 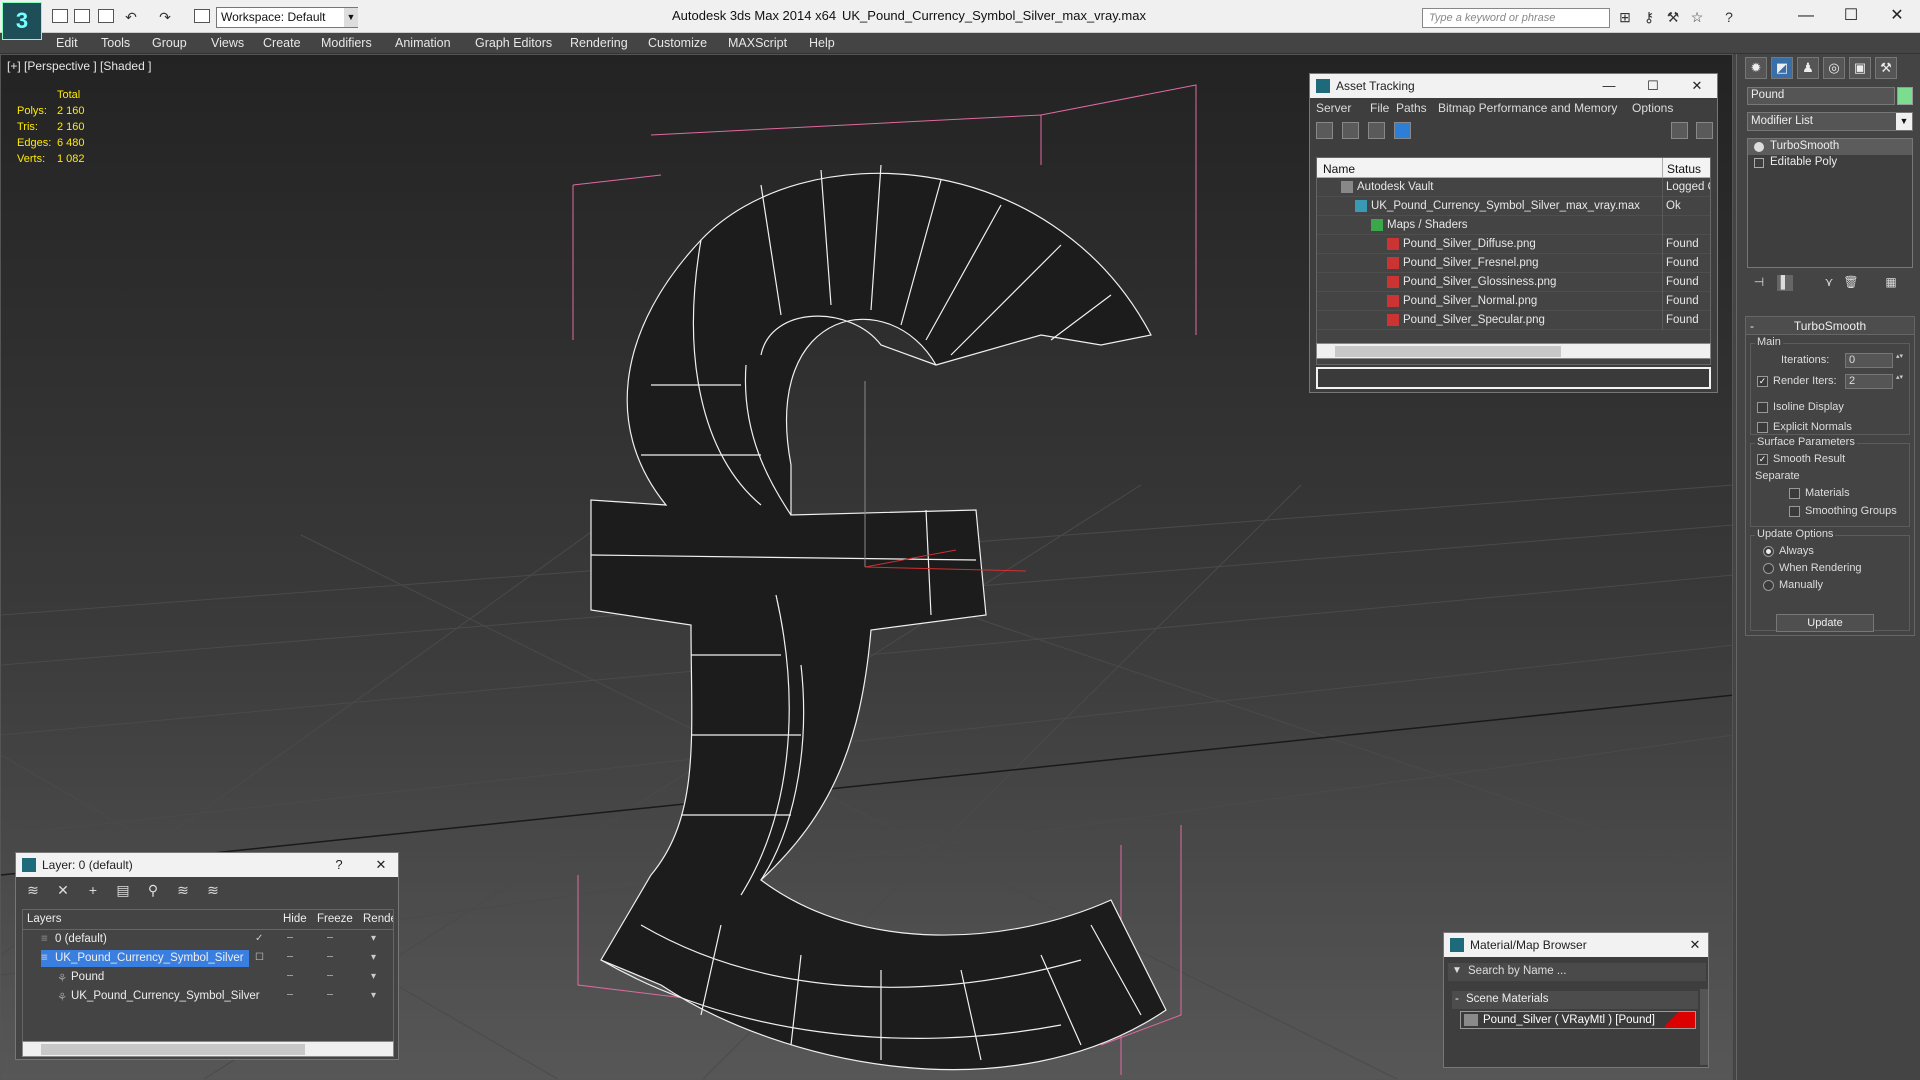 What do you see at coordinates (259, 957) in the screenshot?
I see `set-current-icon: ☐` at bounding box center [259, 957].